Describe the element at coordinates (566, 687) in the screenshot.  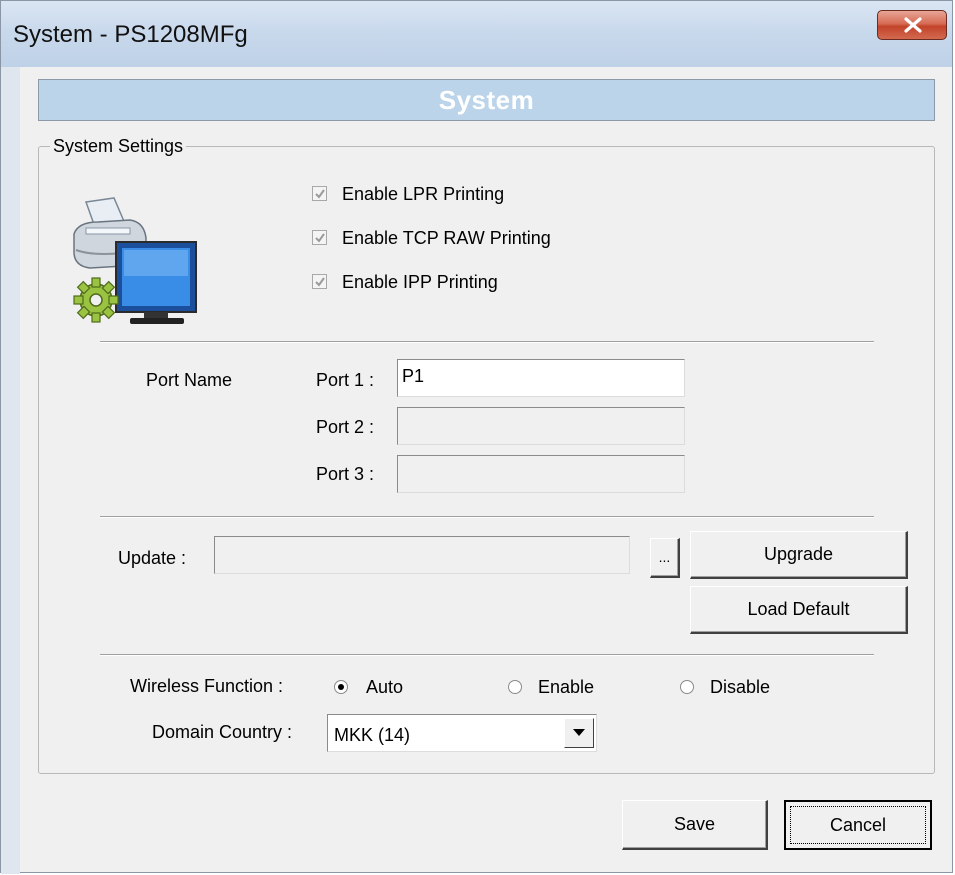
I see `wireless-enable-label: Enable` at that location.